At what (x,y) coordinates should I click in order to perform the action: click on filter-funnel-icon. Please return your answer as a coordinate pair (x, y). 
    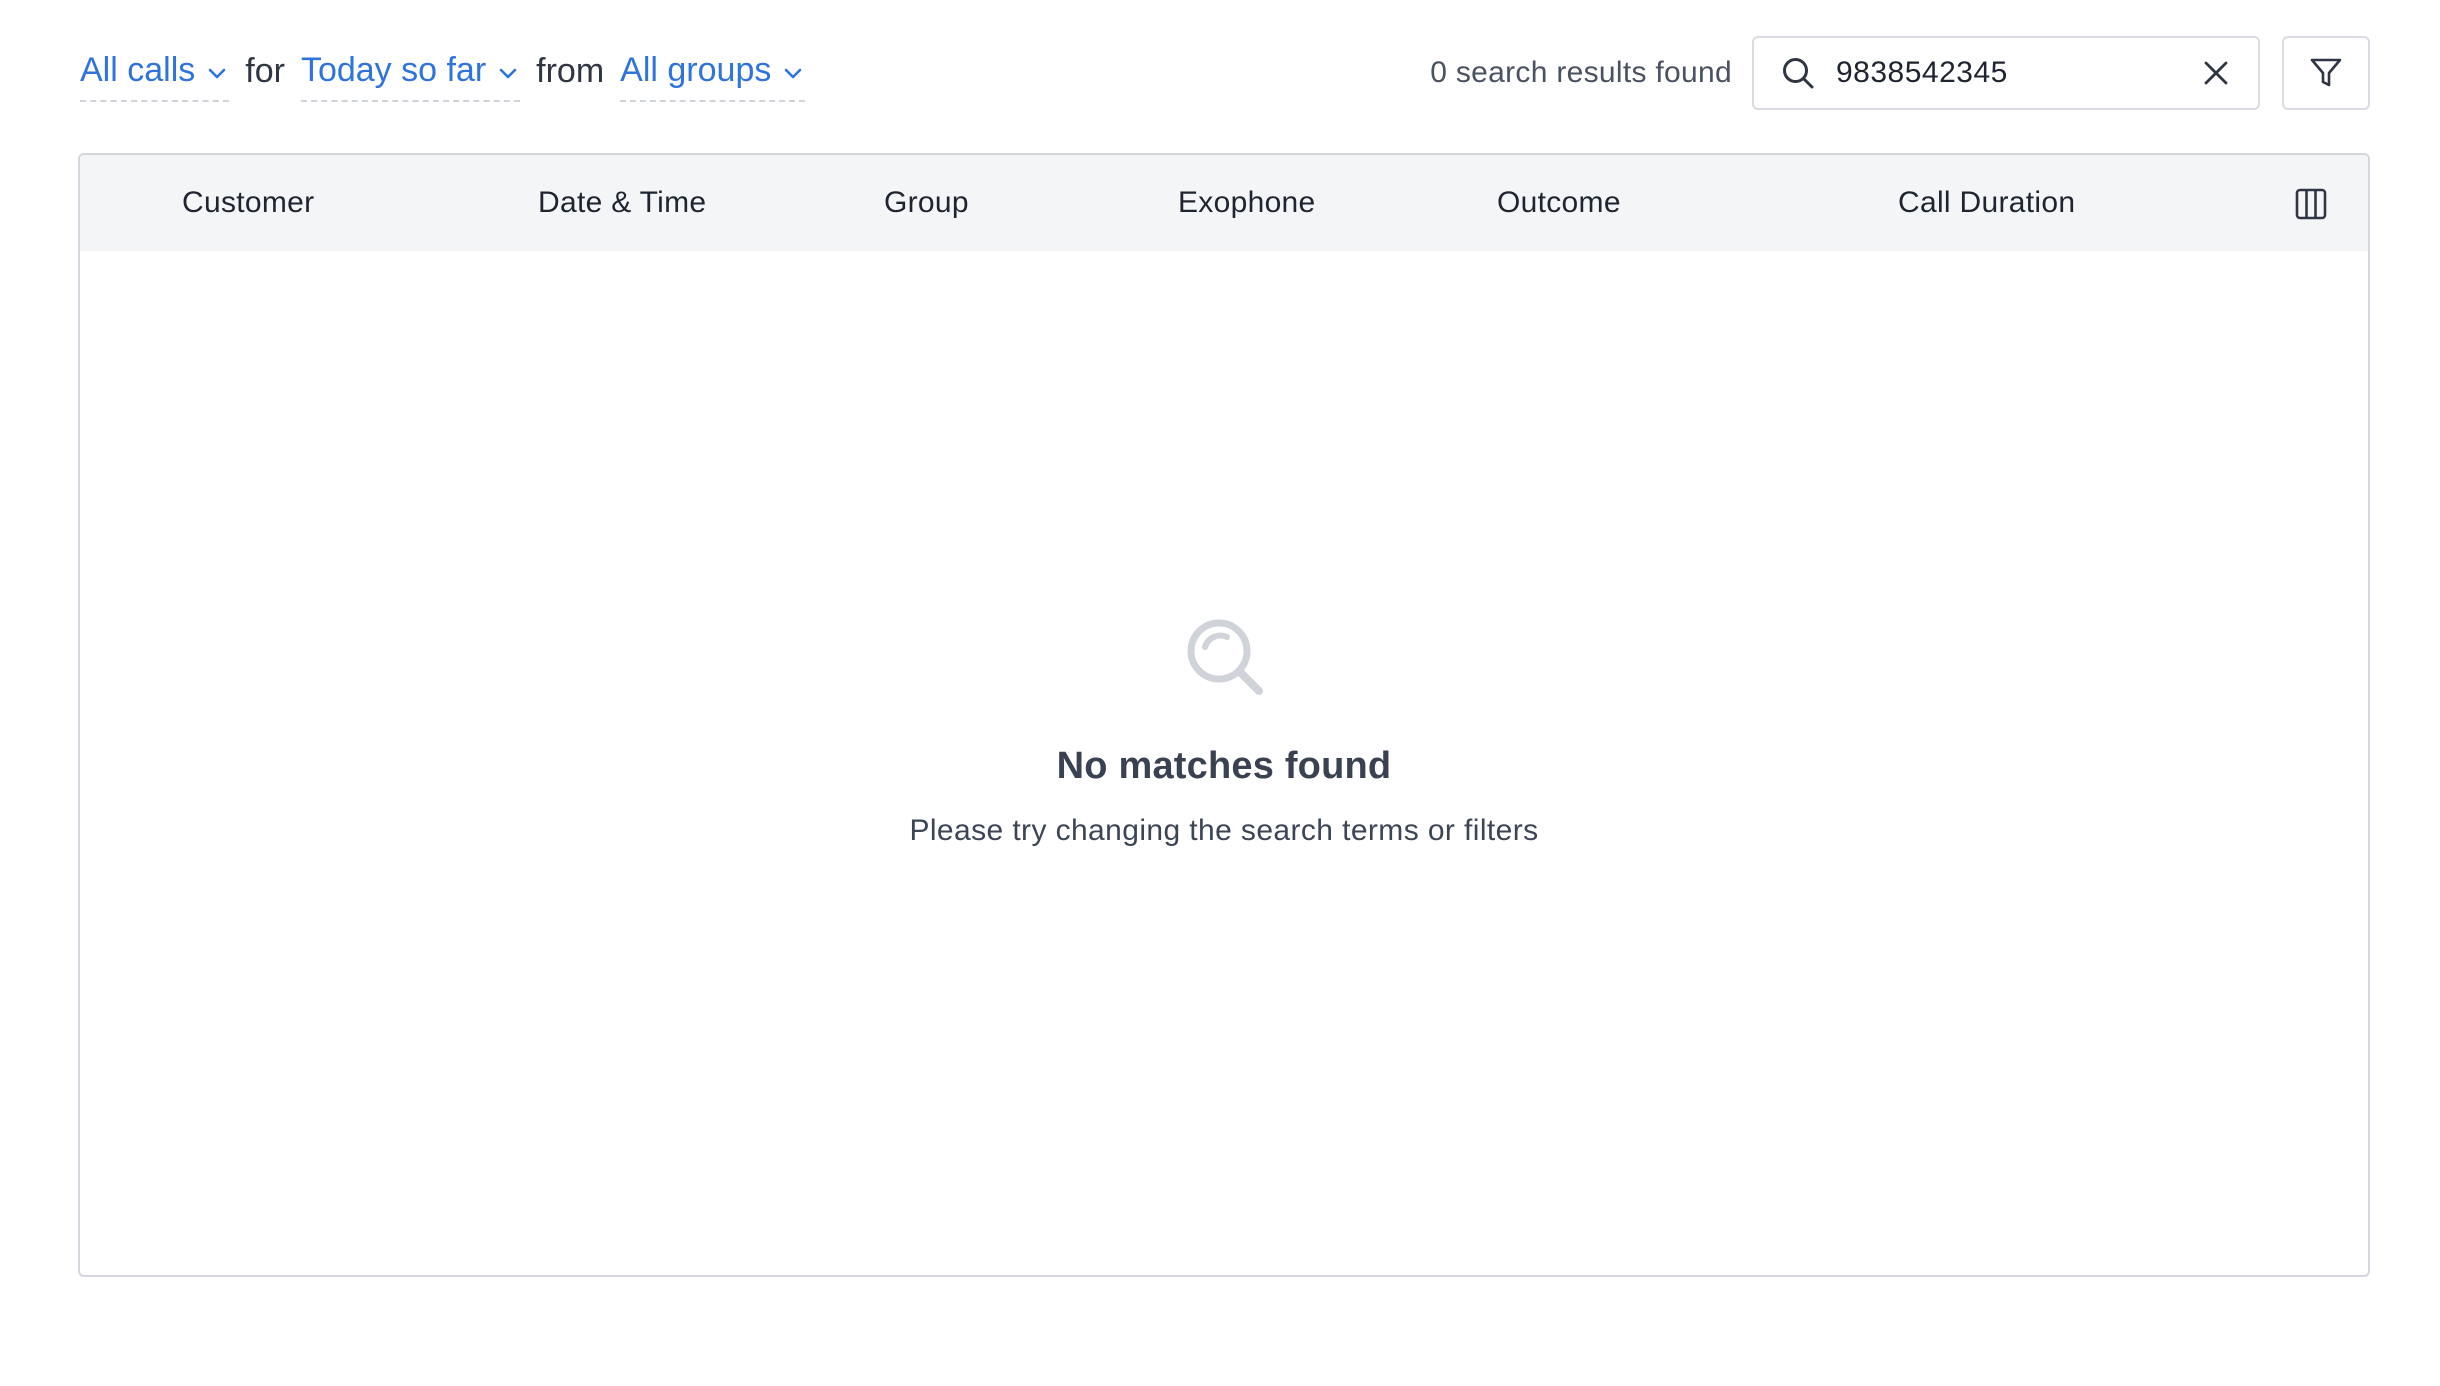
    Looking at the image, I should click on (2326, 72).